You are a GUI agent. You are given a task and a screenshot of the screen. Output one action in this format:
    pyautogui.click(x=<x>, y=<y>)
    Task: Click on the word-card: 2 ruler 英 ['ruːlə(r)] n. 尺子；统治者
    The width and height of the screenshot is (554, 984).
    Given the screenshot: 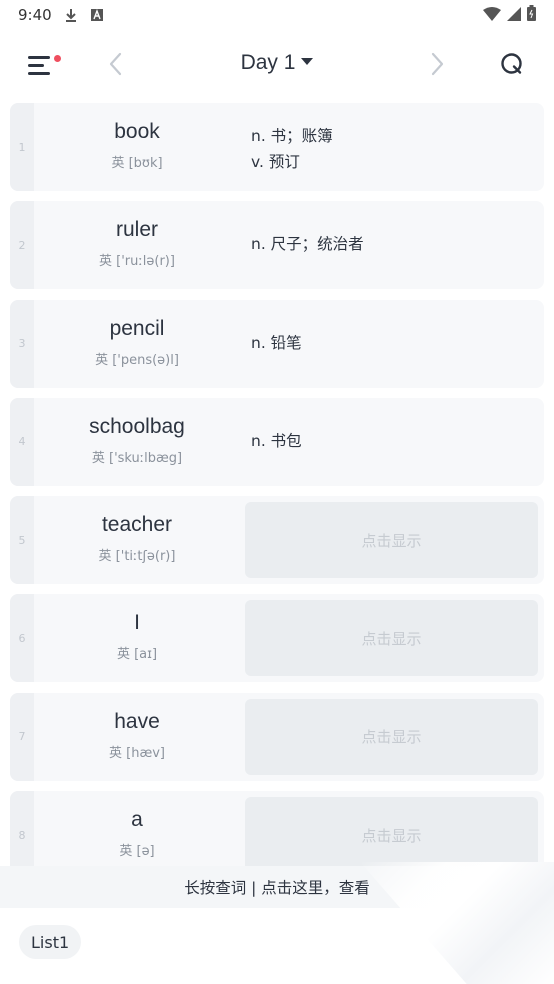 What is the action you would take?
    pyautogui.click(x=277, y=245)
    